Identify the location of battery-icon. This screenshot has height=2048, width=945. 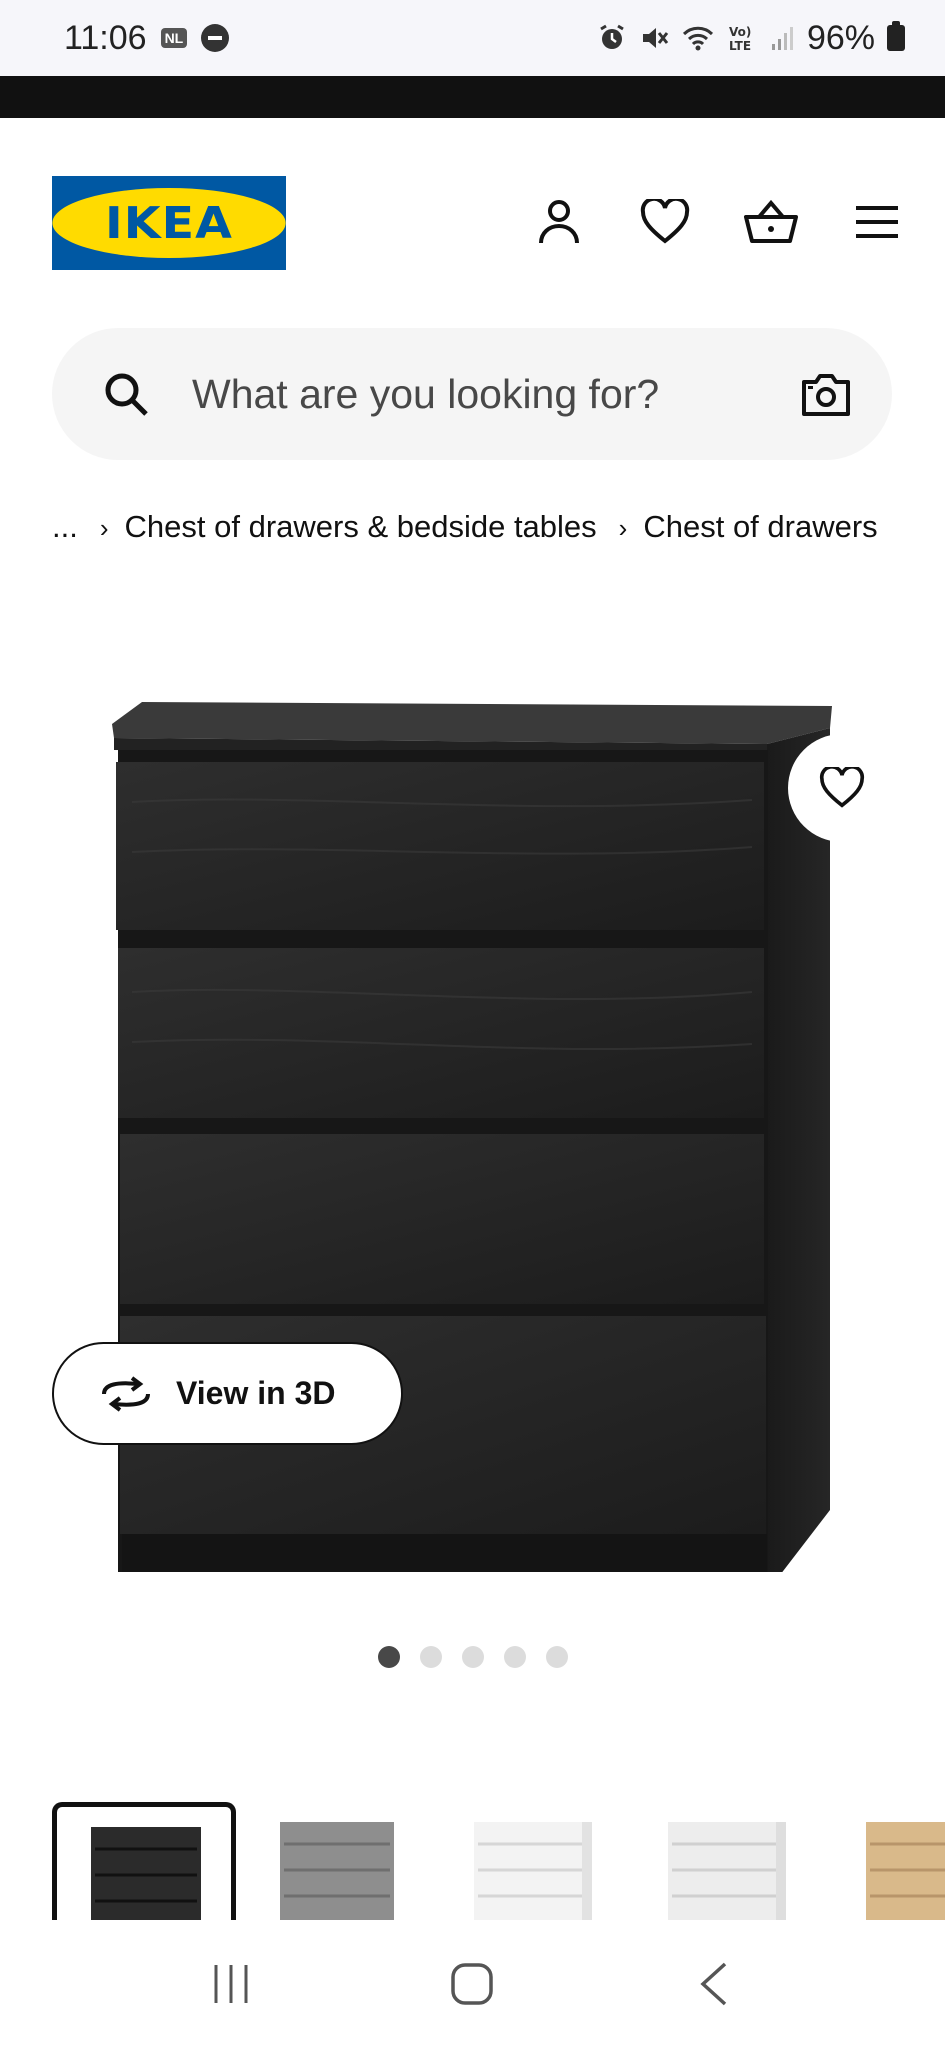
(896, 36).